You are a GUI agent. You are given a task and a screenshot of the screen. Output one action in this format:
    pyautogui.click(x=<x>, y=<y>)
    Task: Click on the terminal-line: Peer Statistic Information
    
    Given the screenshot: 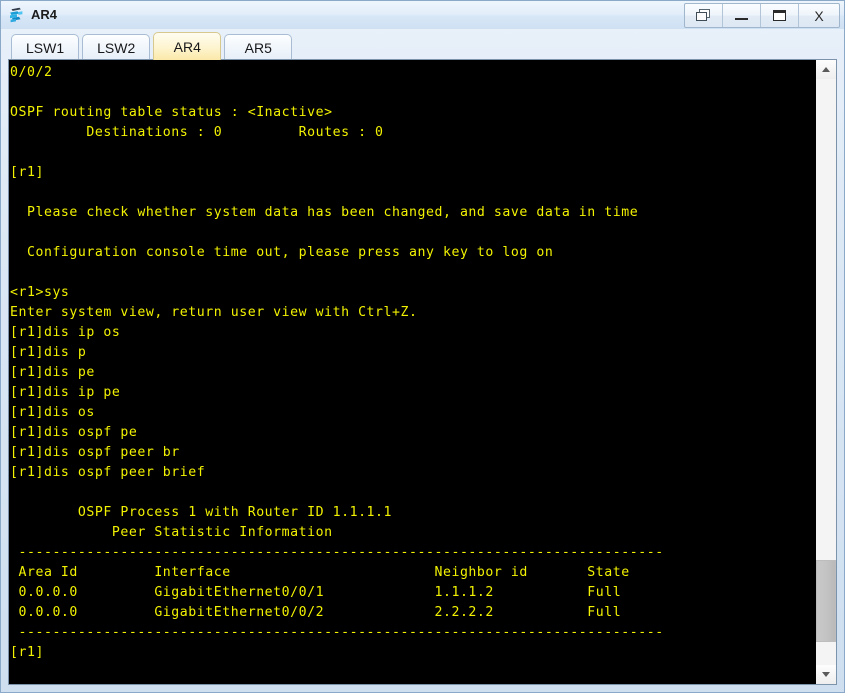 What is the action you would take?
    pyautogui.click(x=171, y=532)
    